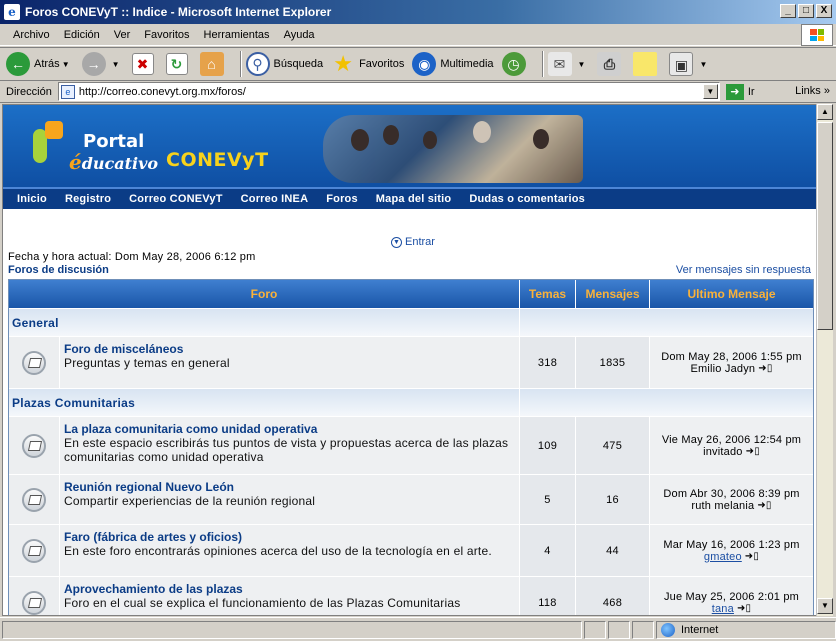  What do you see at coordinates (289, 589) in the screenshot?
I see `forum-title: Aprovechamiento de las plazas` at bounding box center [289, 589].